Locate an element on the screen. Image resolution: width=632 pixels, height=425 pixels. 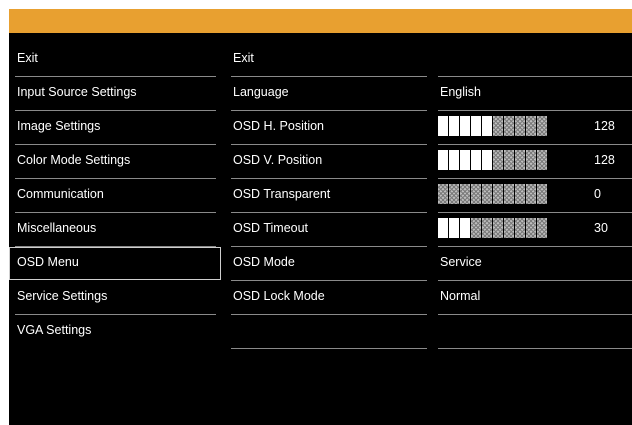
submenu-item-osd-transparent: OSD Transparent is located at coordinates (326, 196).